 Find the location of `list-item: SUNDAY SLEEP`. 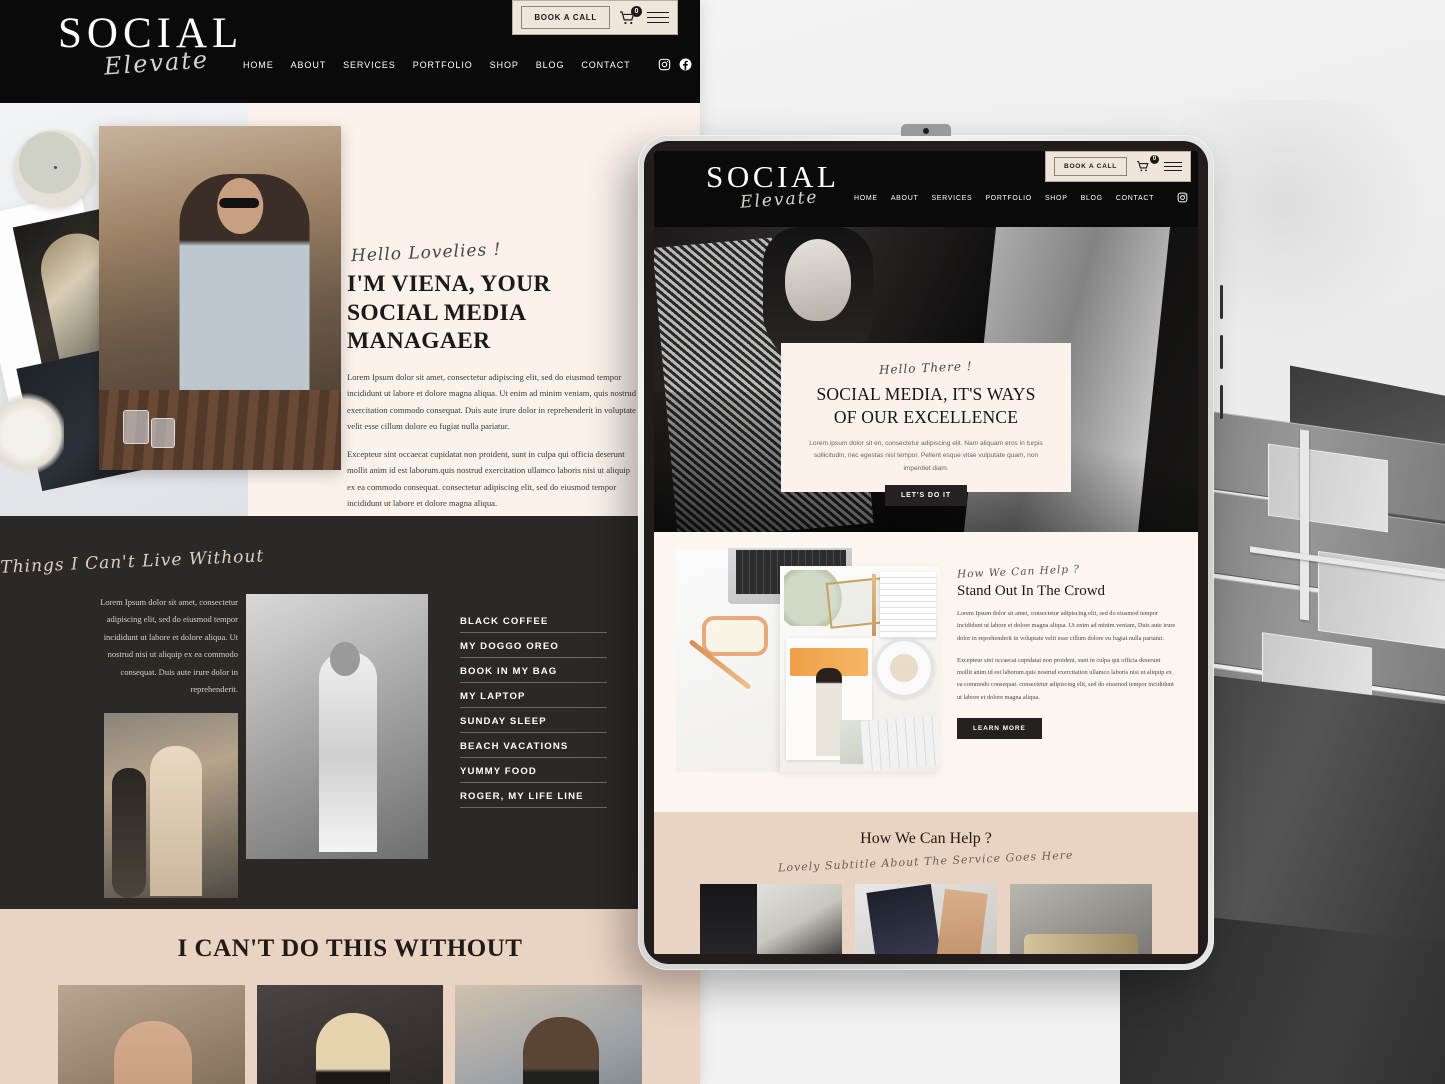

list-item: SUNDAY SLEEP is located at coordinates (533, 720).